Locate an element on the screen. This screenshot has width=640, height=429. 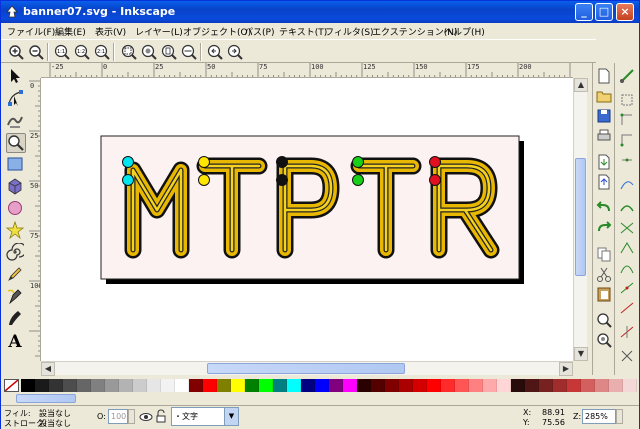
maximize-button: □ is located at coordinates (604, 12).